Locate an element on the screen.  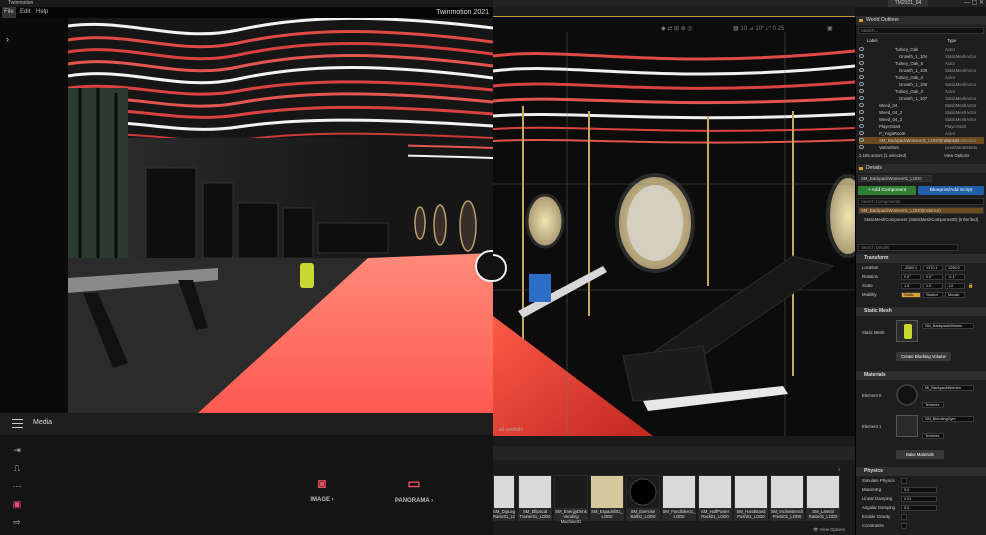
instance-row: SM_BackpackWomen01_LOD0(Instance) is located at coordinates (921, 210).